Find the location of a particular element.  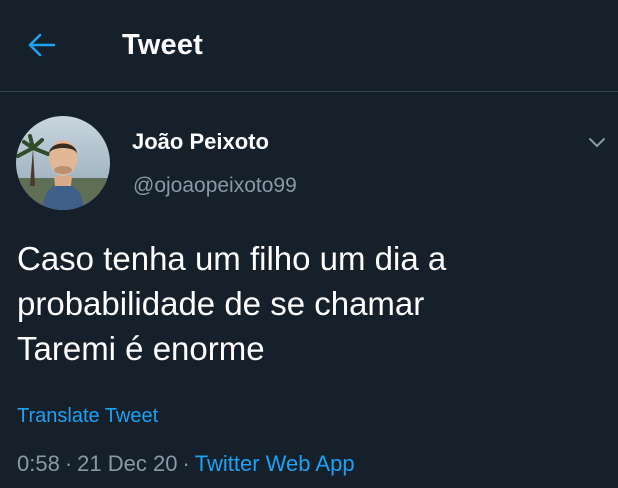

author-handle: @ojoaopeixoto99 is located at coordinates (215, 186).